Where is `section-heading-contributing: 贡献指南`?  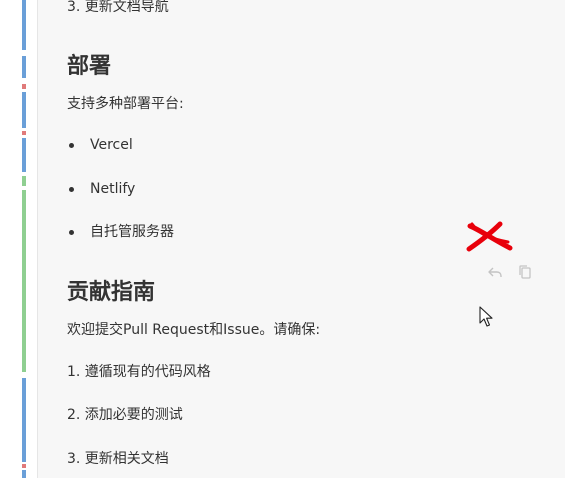 section-heading-contributing: 贡献指南 is located at coordinates (111, 292).